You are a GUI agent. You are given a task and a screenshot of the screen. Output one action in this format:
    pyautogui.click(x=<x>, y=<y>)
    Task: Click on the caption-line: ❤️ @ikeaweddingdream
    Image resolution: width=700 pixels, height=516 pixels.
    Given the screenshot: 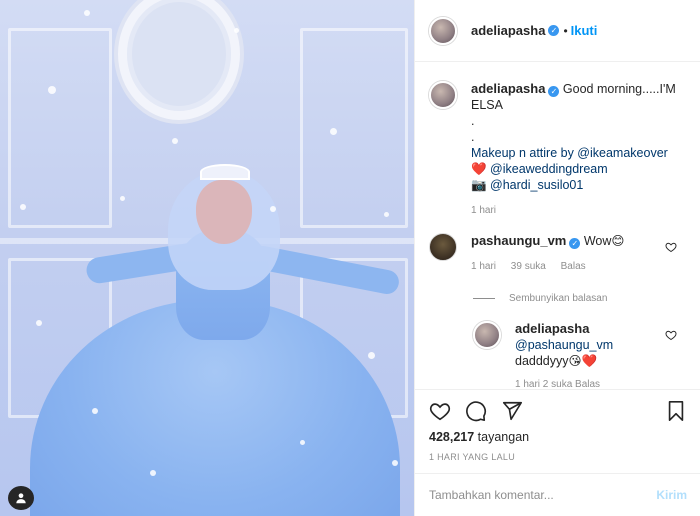 What is the action you would take?
    pyautogui.click(x=581, y=169)
    